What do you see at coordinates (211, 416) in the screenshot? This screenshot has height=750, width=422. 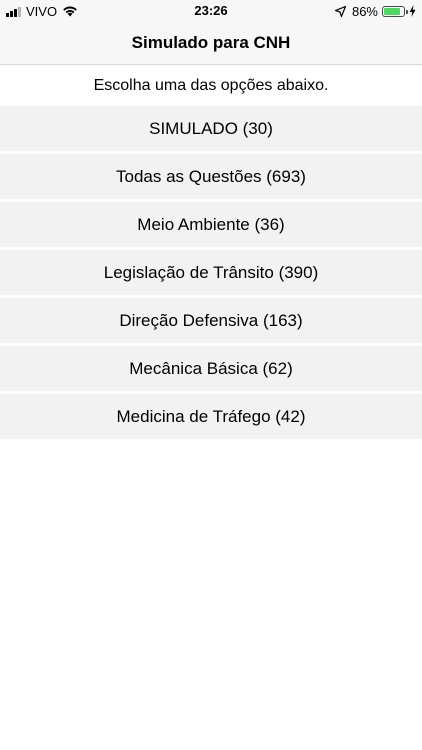 I see `menu-item-medicina-trafego: Medicina de Tráfego (42)` at bounding box center [211, 416].